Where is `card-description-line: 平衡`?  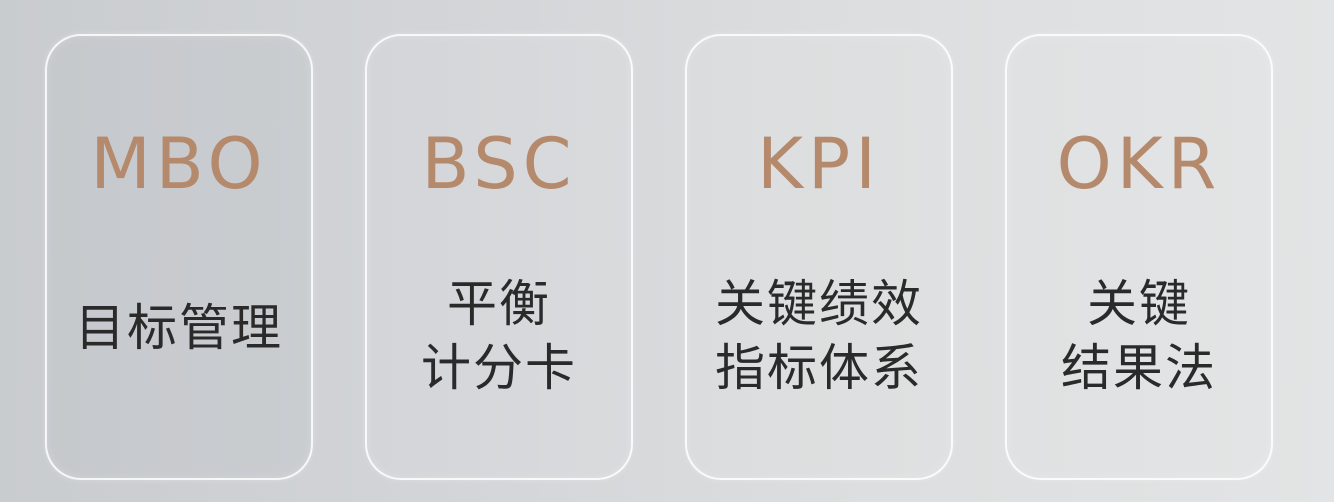
card-description-line: 平衡 is located at coordinates (499, 304).